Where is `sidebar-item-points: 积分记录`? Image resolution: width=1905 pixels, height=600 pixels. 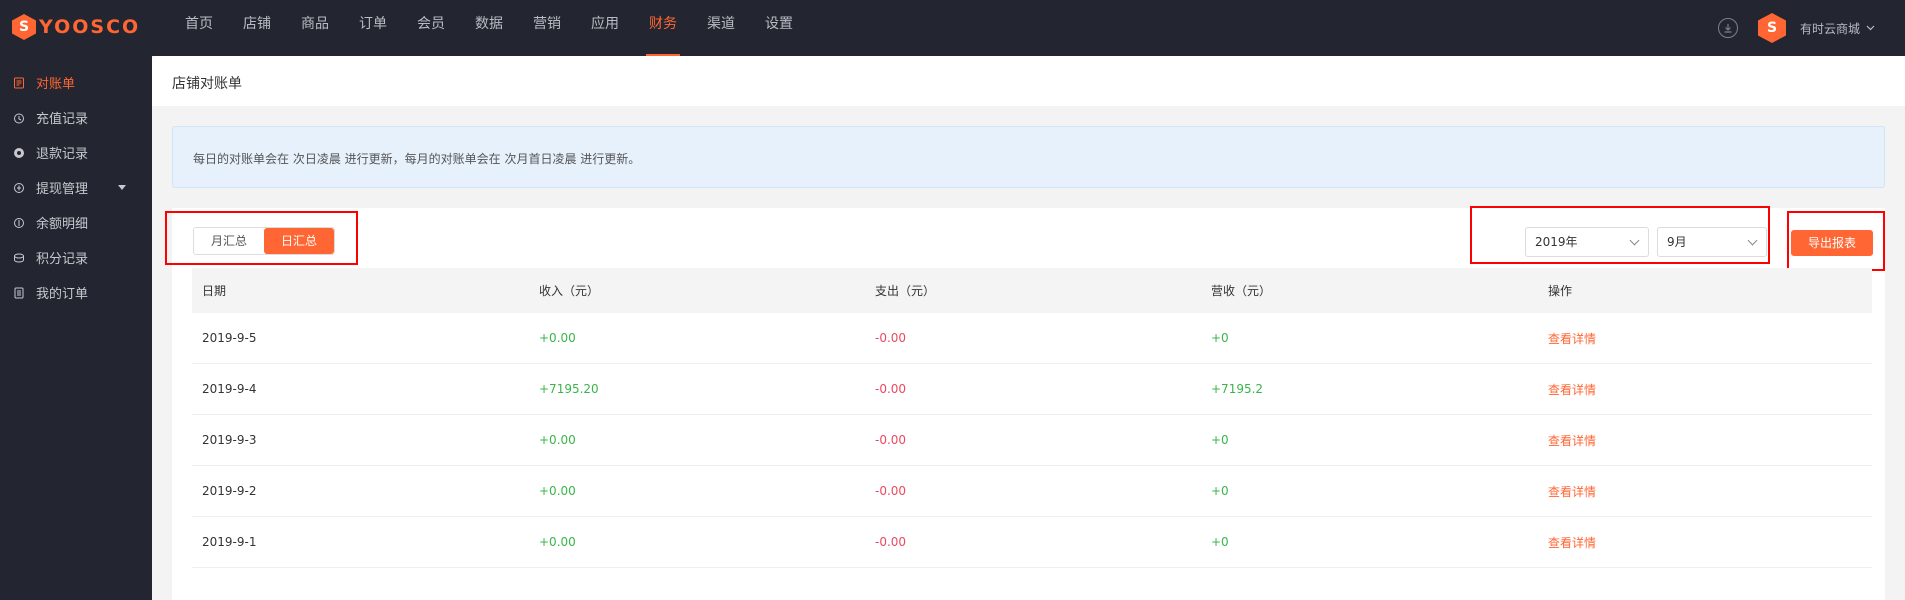
sidebar-item-points: 积分记录 is located at coordinates (76, 257).